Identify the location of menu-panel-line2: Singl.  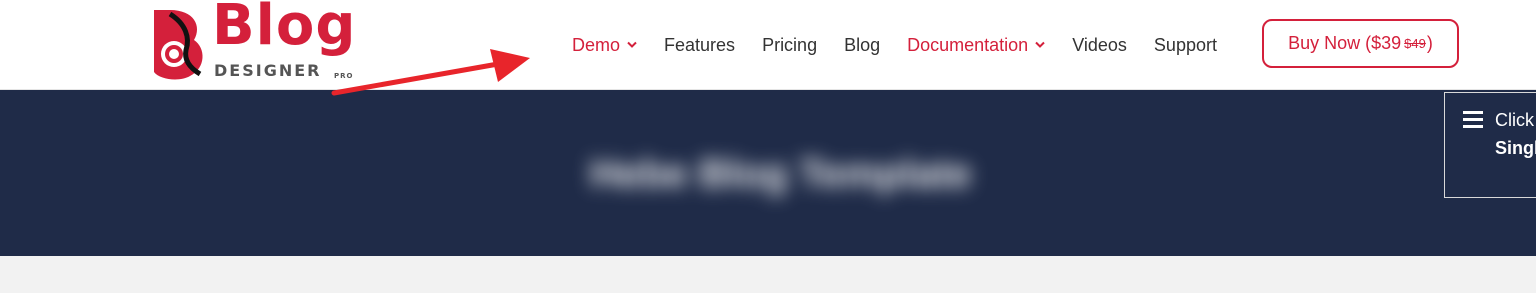
(1515, 148).